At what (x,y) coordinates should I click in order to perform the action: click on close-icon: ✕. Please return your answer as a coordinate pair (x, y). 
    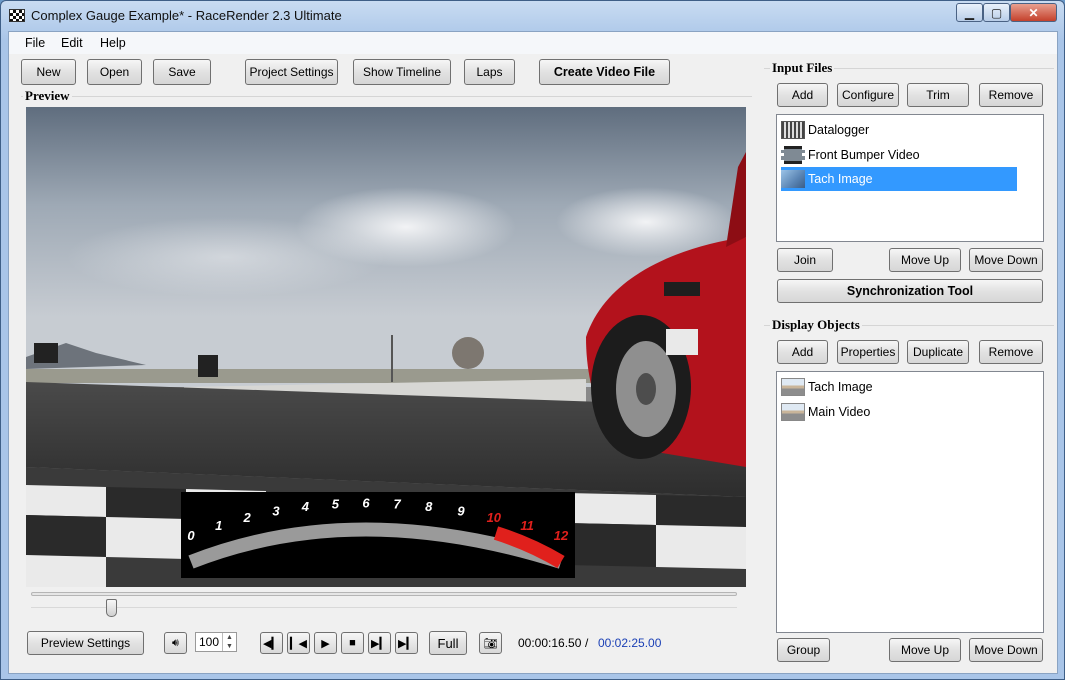
    Looking at the image, I should click on (1033, 12).